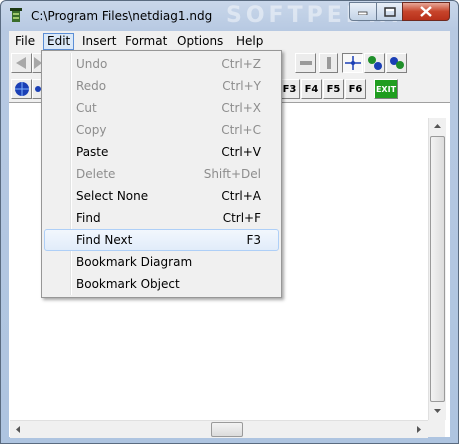 The height and width of the screenshot is (444, 459). What do you see at coordinates (241, 64) in the screenshot?
I see `menu-item-shortcut: Ctrl+Z` at bounding box center [241, 64].